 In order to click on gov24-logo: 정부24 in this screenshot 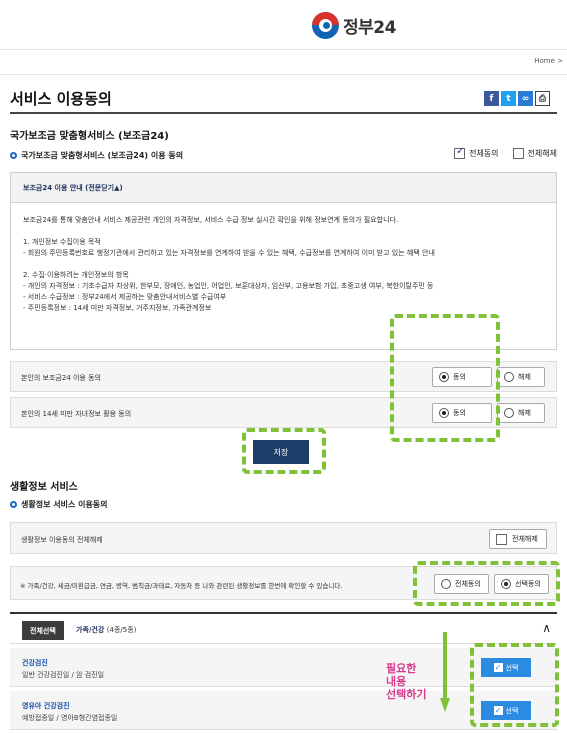, I will do `click(354, 25)`.